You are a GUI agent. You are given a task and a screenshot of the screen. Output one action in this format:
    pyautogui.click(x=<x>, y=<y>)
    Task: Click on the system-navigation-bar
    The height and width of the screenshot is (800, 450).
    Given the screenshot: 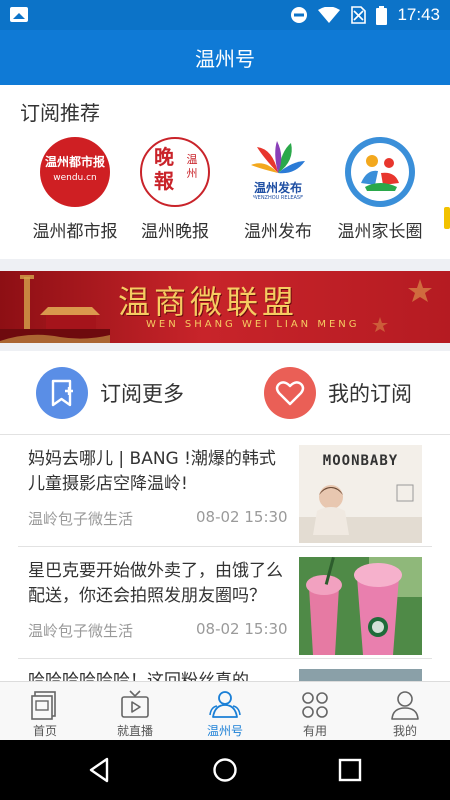 What is the action you would take?
    pyautogui.click(x=225, y=770)
    